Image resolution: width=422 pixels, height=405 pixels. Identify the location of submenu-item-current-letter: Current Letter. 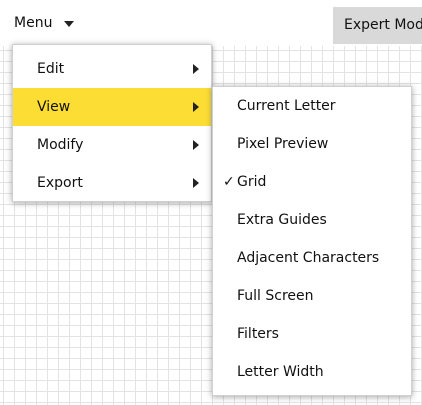
(312, 106).